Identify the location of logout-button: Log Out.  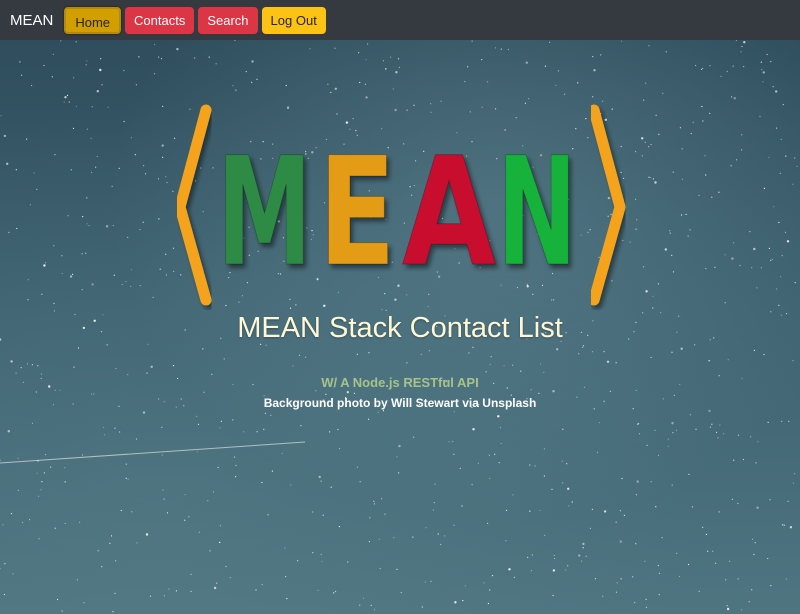
(293, 20).